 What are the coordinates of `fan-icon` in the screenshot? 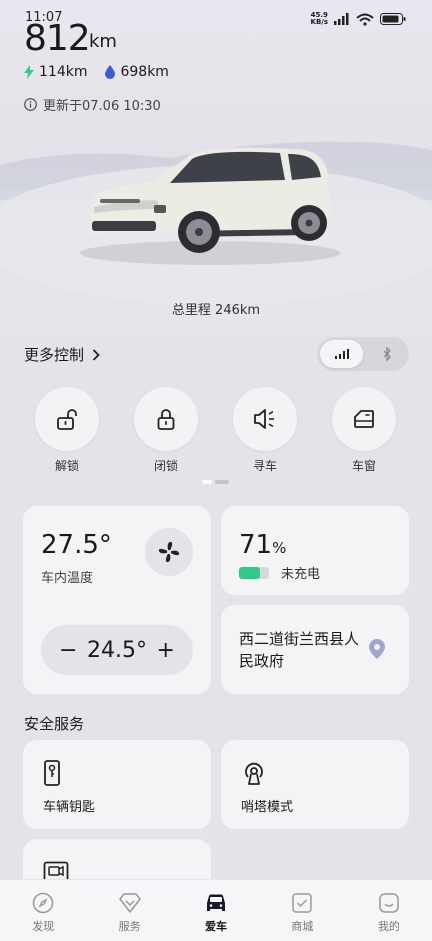 It's located at (169, 552).